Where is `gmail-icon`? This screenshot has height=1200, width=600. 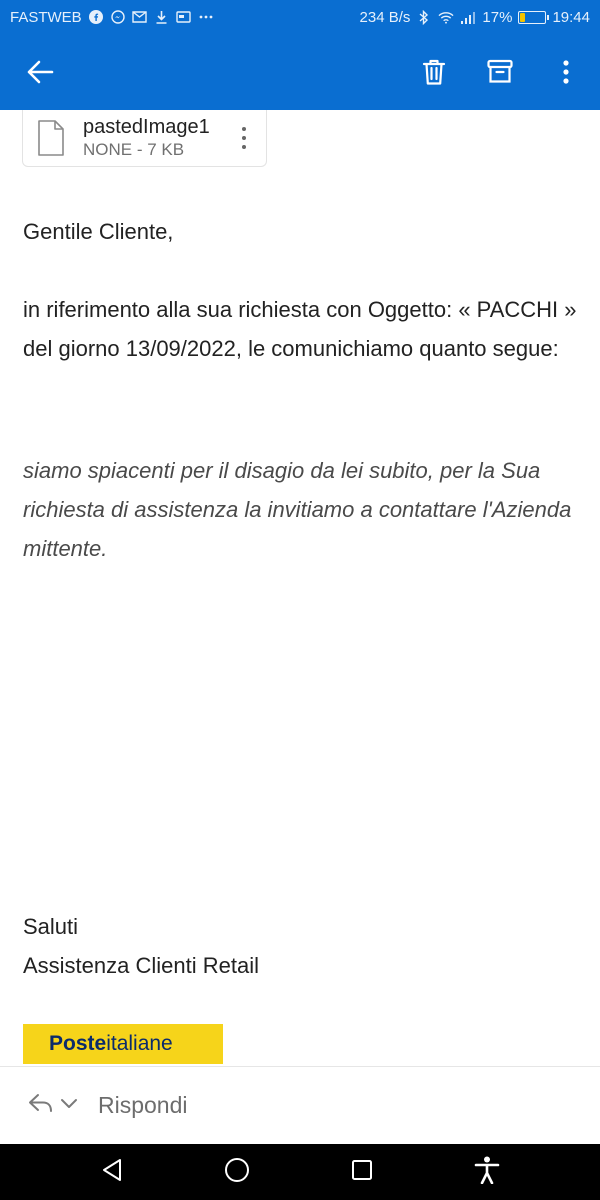 gmail-icon is located at coordinates (140, 17).